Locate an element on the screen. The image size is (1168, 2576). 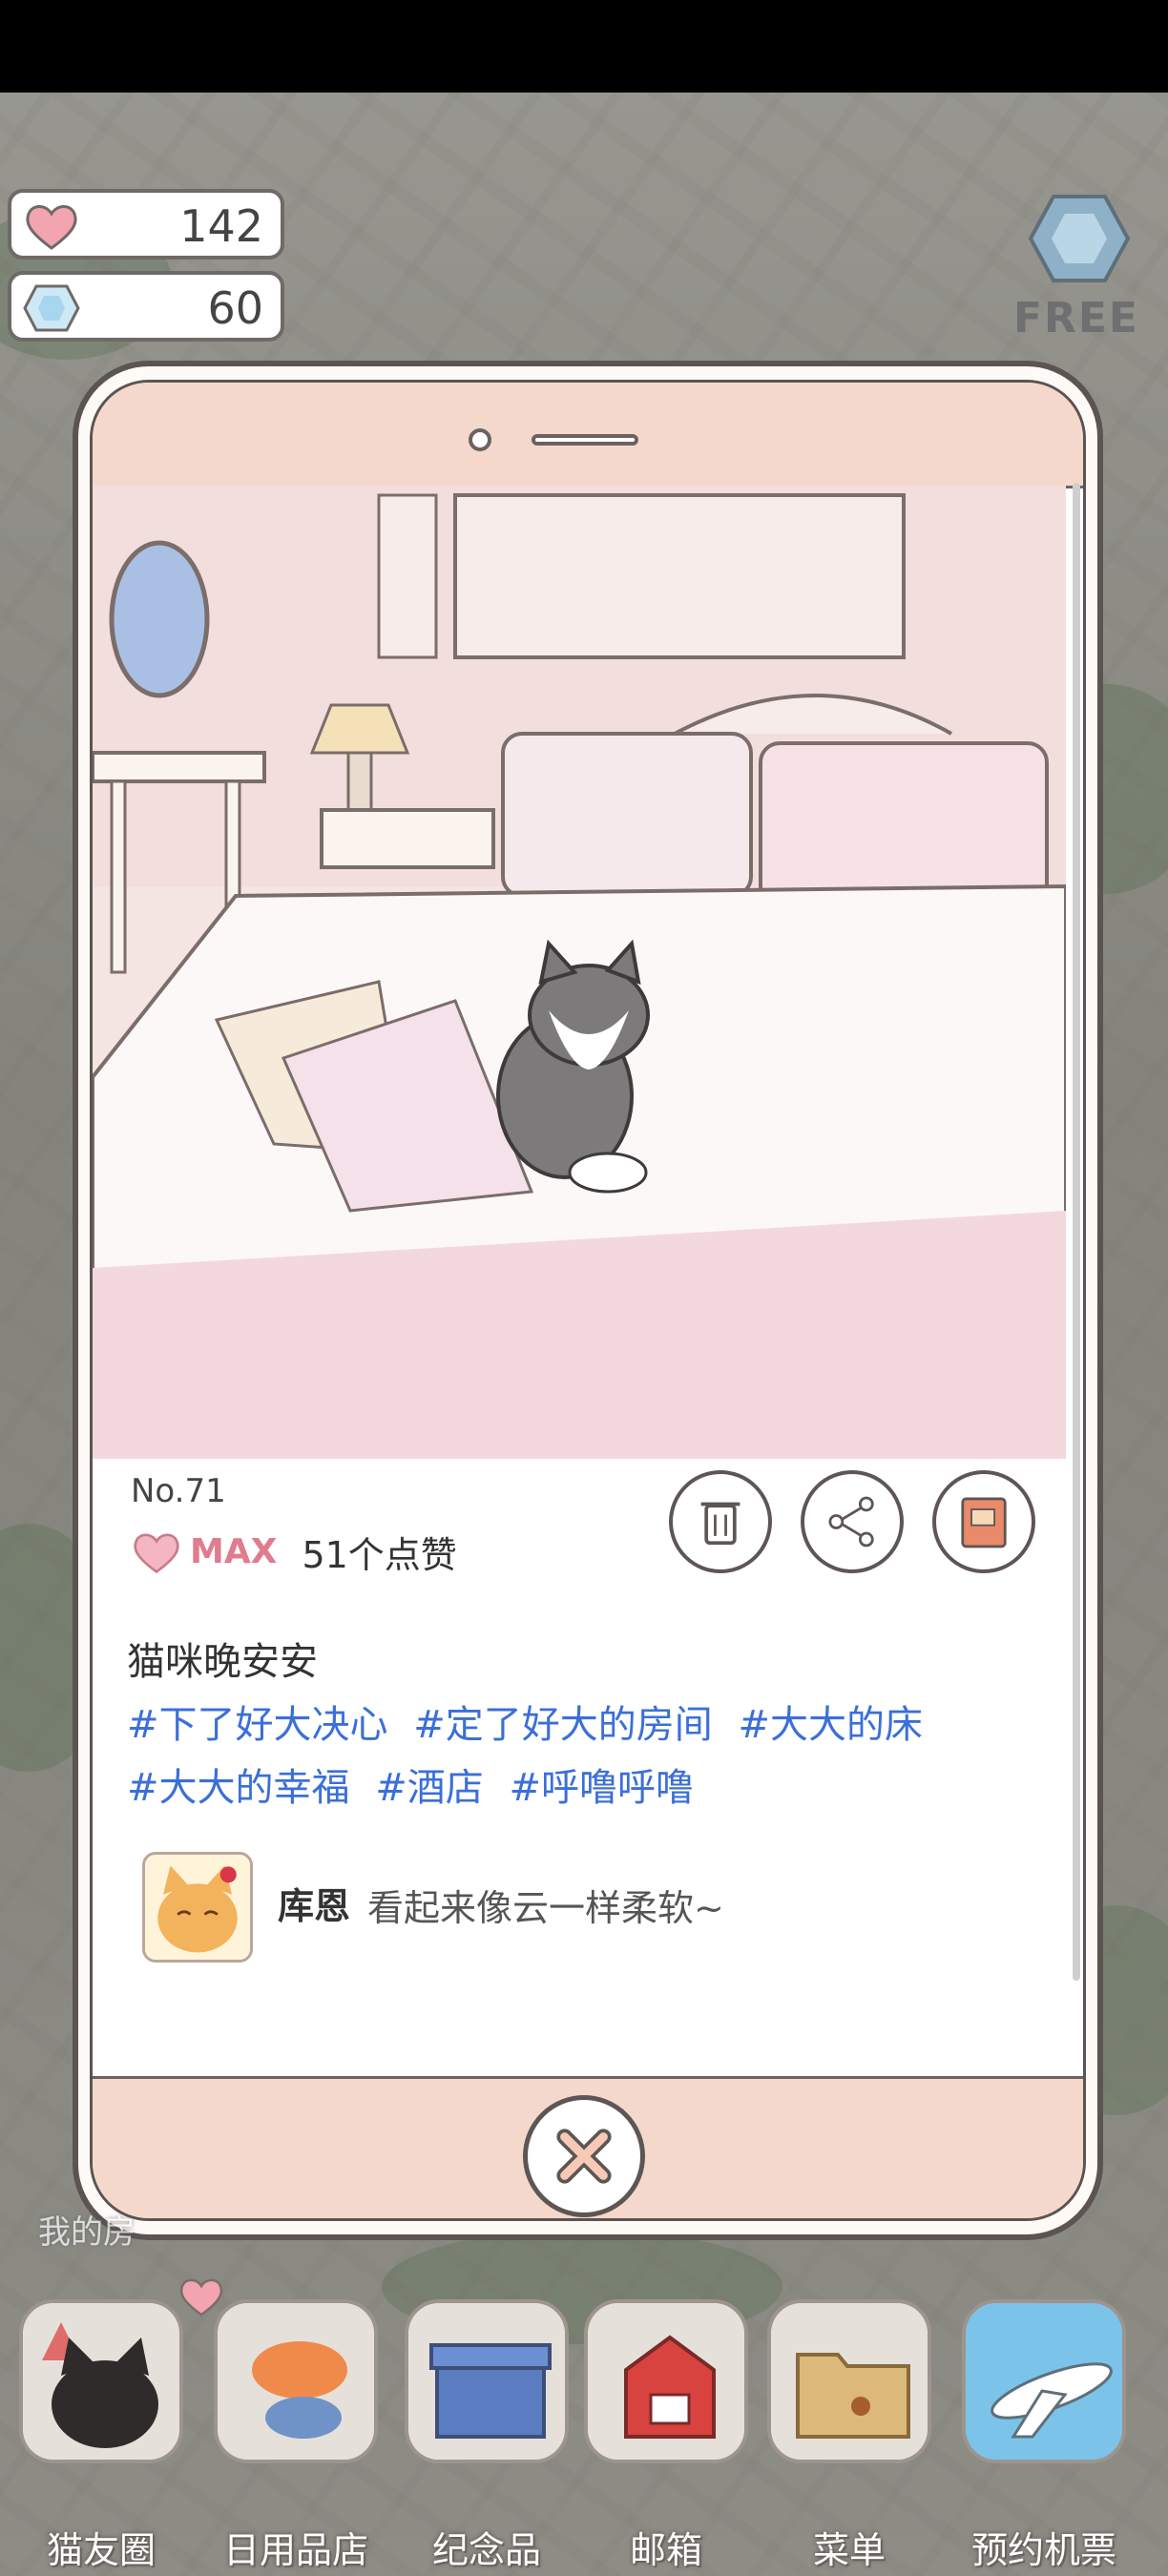
dock-label: 菜单 is located at coordinates (849, 2550).